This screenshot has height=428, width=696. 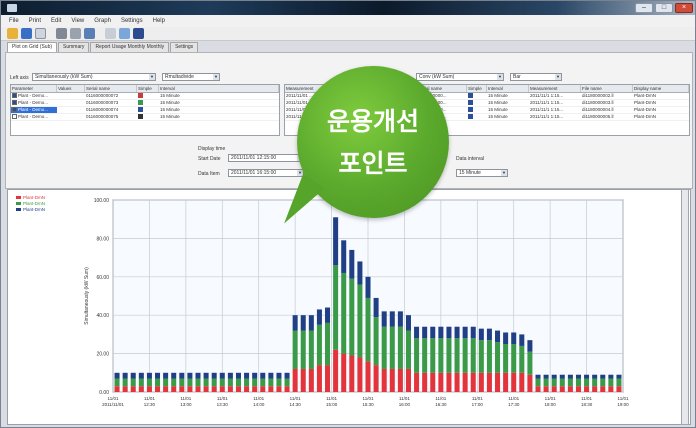 What do you see at coordinates (607, 88) in the screenshot?
I see `column-header: File name` at bounding box center [607, 88].